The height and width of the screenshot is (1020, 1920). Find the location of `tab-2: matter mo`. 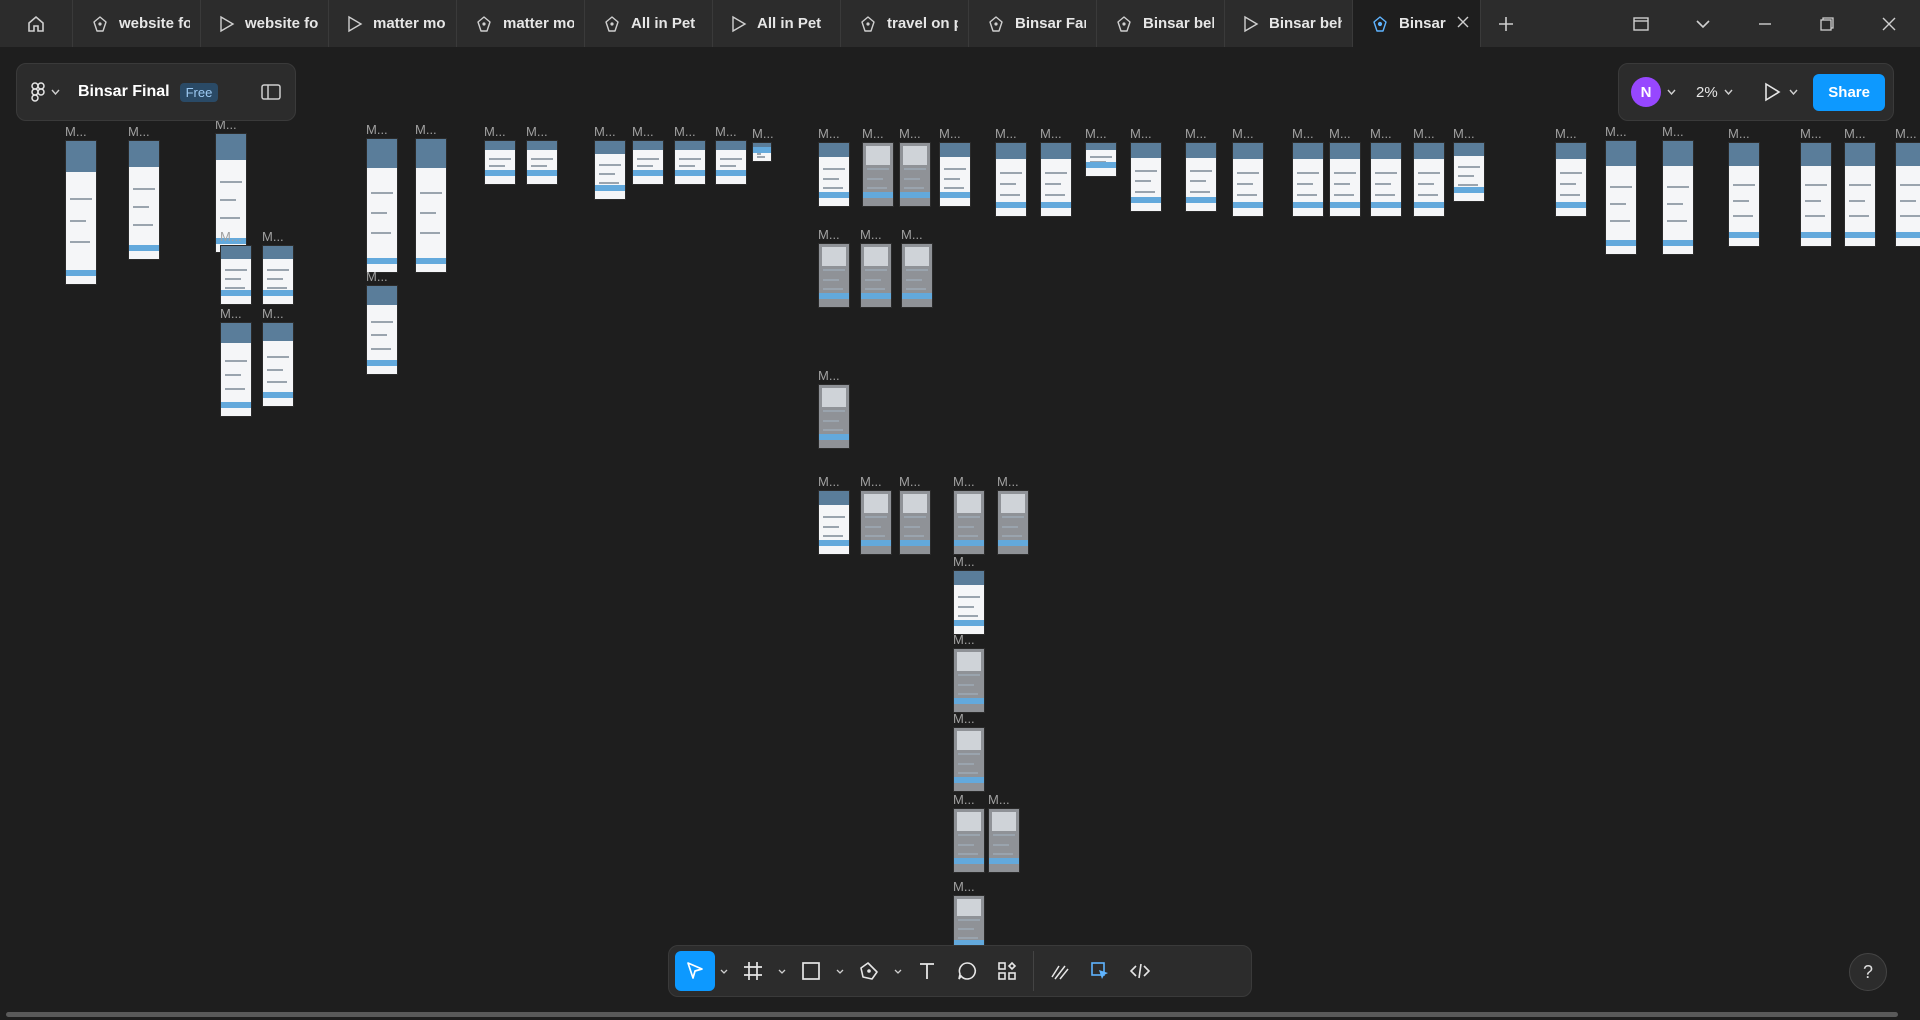

tab-2: matter mo is located at coordinates (393, 23).